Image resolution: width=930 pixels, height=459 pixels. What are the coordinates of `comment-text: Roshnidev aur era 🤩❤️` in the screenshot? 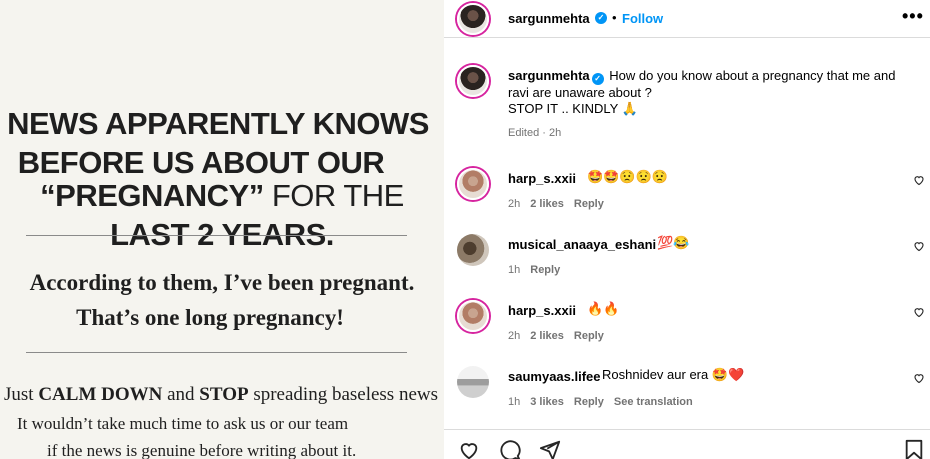 It's located at (673, 374).